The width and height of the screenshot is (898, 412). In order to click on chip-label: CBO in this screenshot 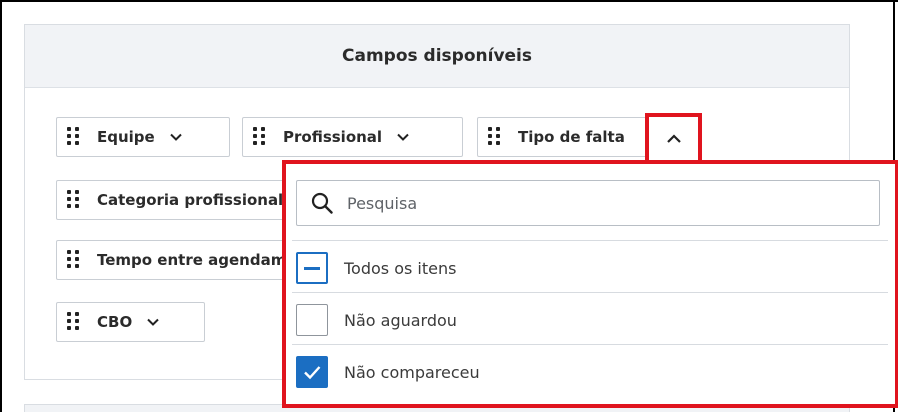, I will do `click(115, 322)`.